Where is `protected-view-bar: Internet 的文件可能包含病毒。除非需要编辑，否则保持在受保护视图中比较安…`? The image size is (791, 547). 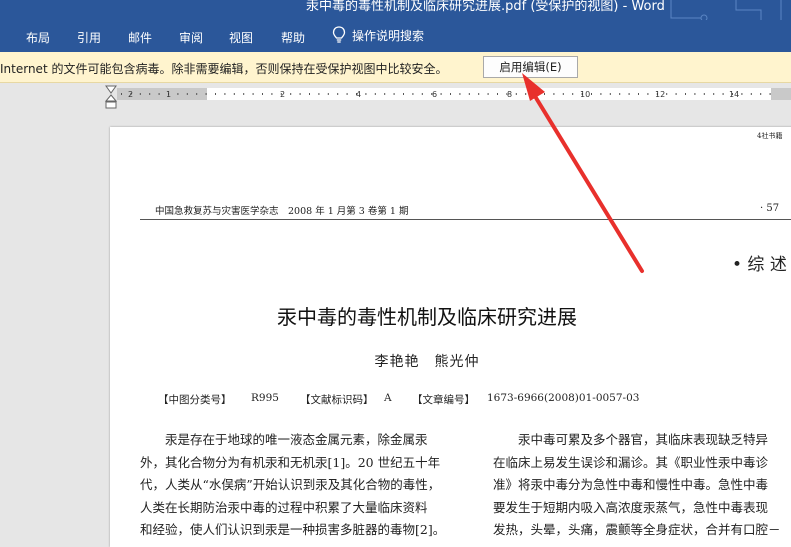
protected-view-bar: Internet 的文件可能包含病毒。除非需要编辑，否则保持在受保护视图中比较安… is located at coordinates (395, 67).